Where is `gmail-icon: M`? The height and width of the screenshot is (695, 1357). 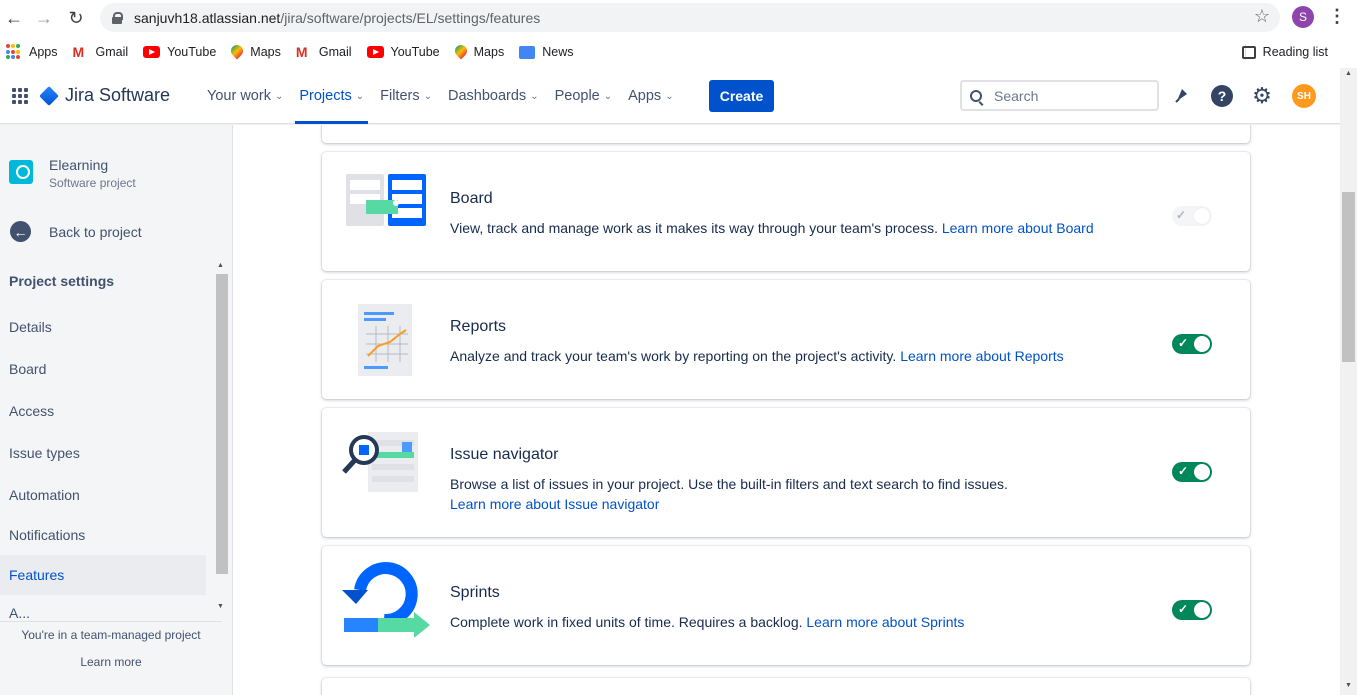 gmail-icon: M is located at coordinates (78, 52).